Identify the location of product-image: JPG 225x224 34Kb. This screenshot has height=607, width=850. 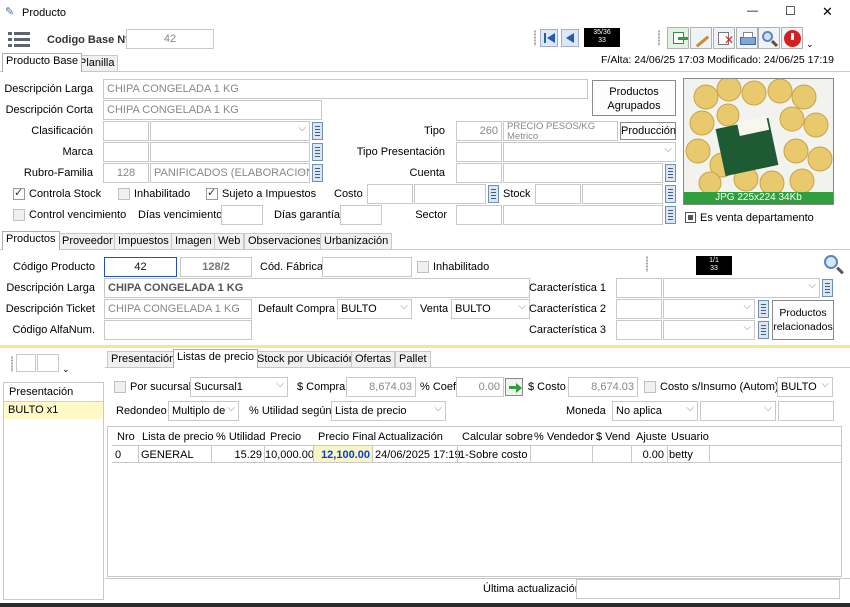
(758, 141).